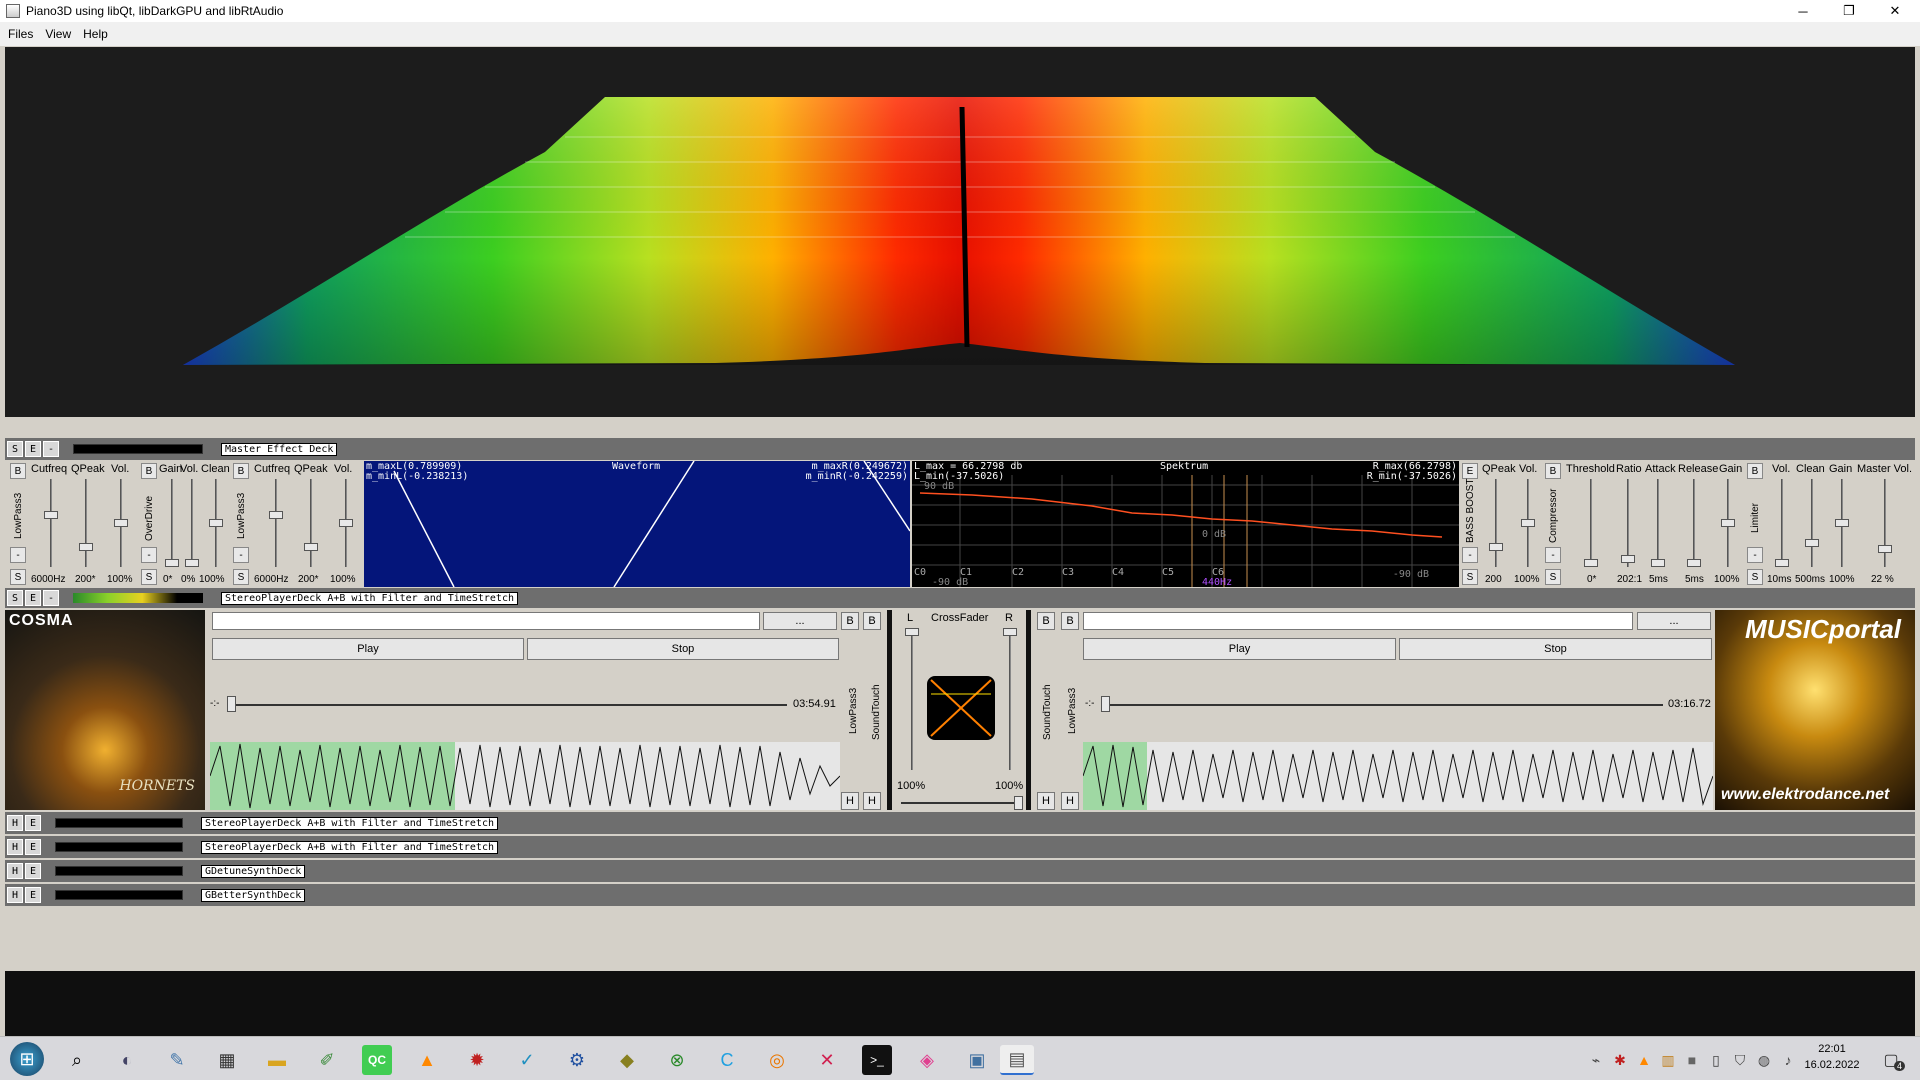 Image resolution: width=1920 pixels, height=1080 pixels. Describe the element at coordinates (1070, 621) in the screenshot. I see `deck-b-b2-button: B` at that location.